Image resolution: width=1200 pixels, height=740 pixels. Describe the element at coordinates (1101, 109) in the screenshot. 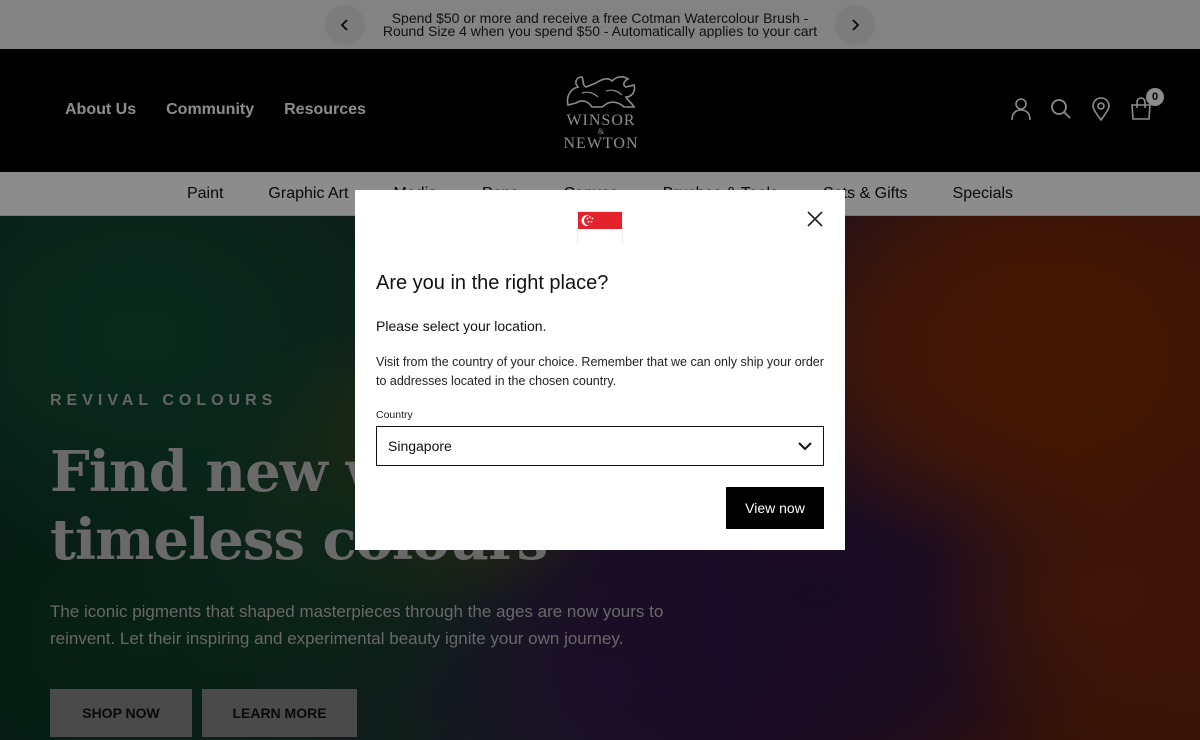

I see `store-locator-icon` at that location.